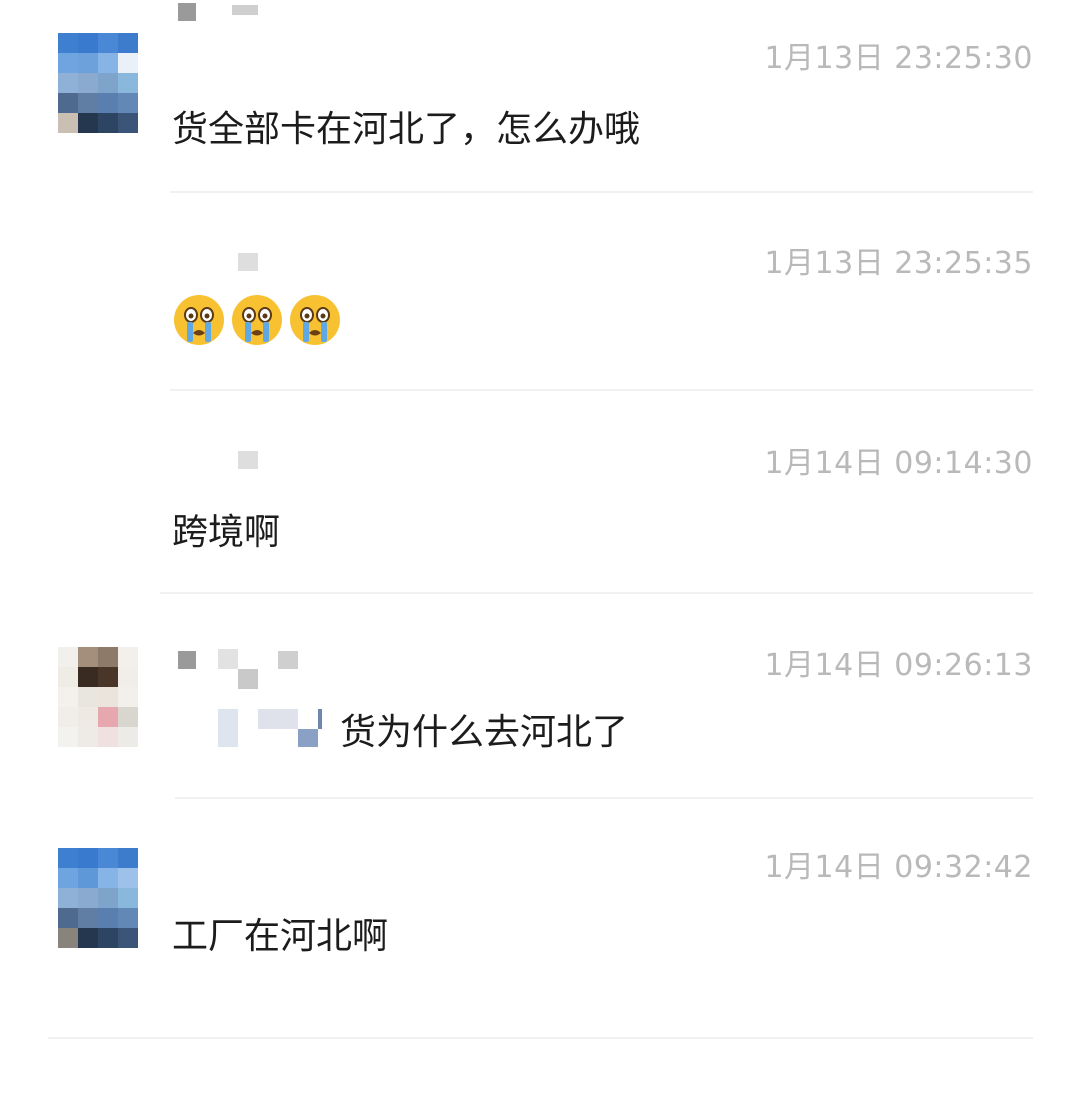 This screenshot has height=1094, width=1073. I want to click on emoji-group, so click(257, 320).